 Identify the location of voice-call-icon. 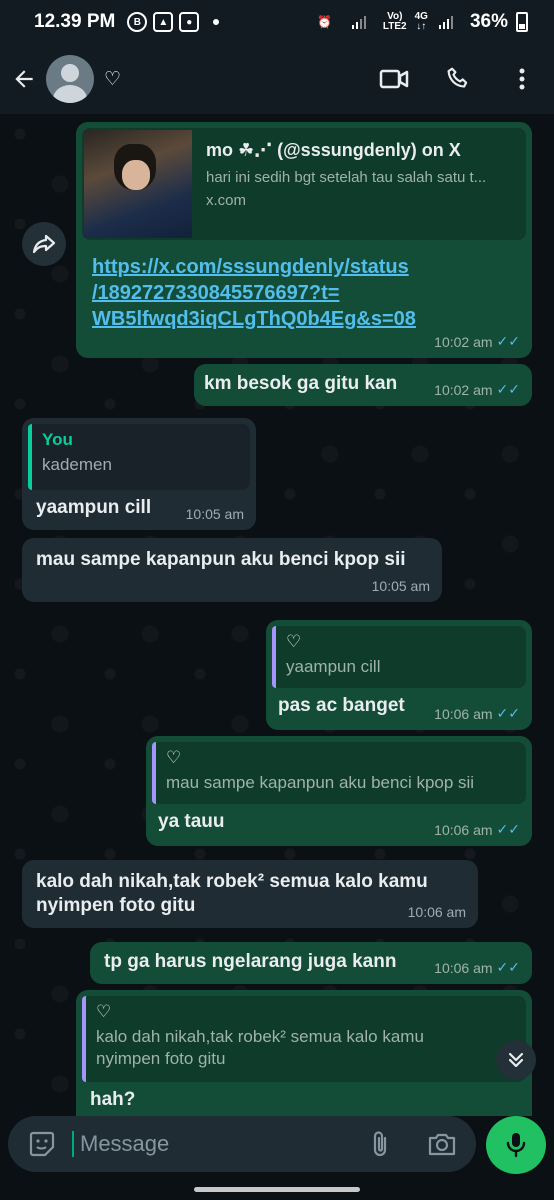
(457, 77).